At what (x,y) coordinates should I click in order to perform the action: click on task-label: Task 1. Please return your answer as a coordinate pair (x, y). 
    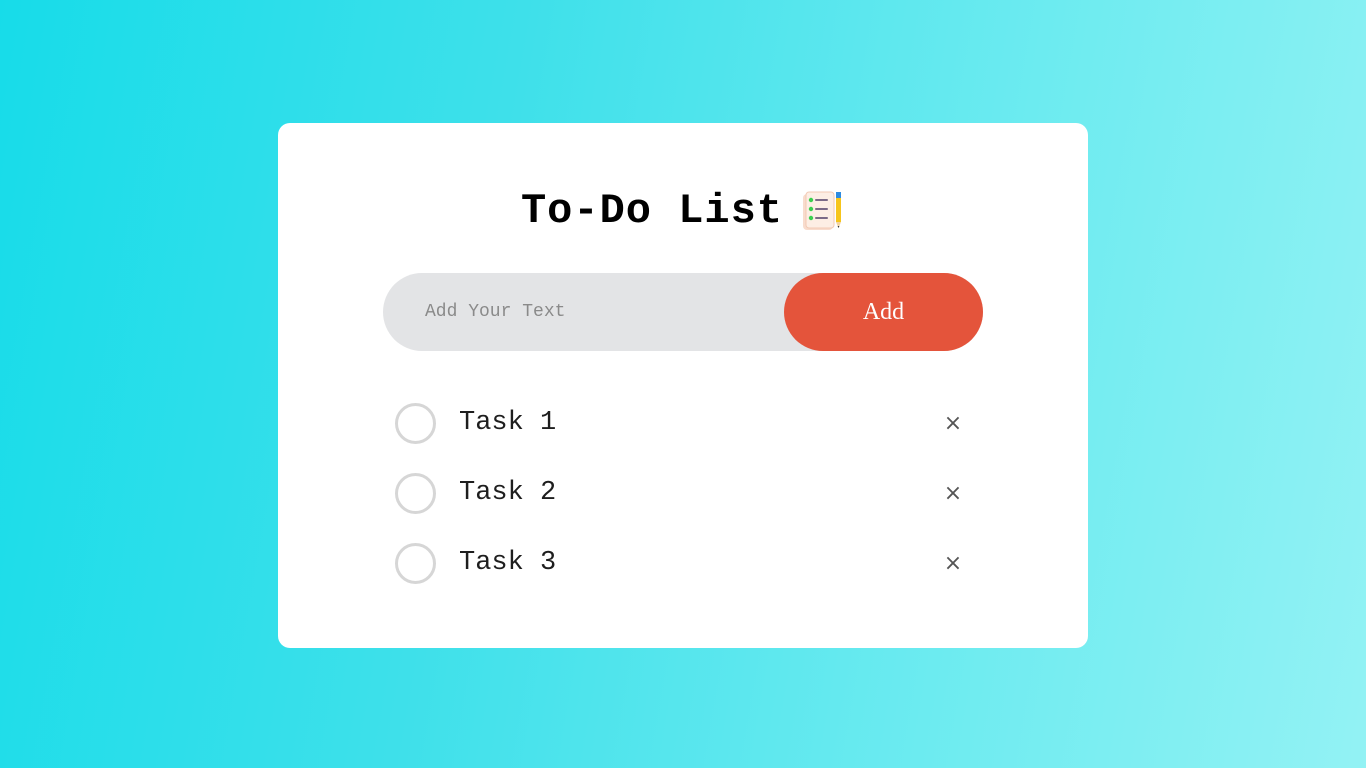
    Looking at the image, I should click on (508, 423).